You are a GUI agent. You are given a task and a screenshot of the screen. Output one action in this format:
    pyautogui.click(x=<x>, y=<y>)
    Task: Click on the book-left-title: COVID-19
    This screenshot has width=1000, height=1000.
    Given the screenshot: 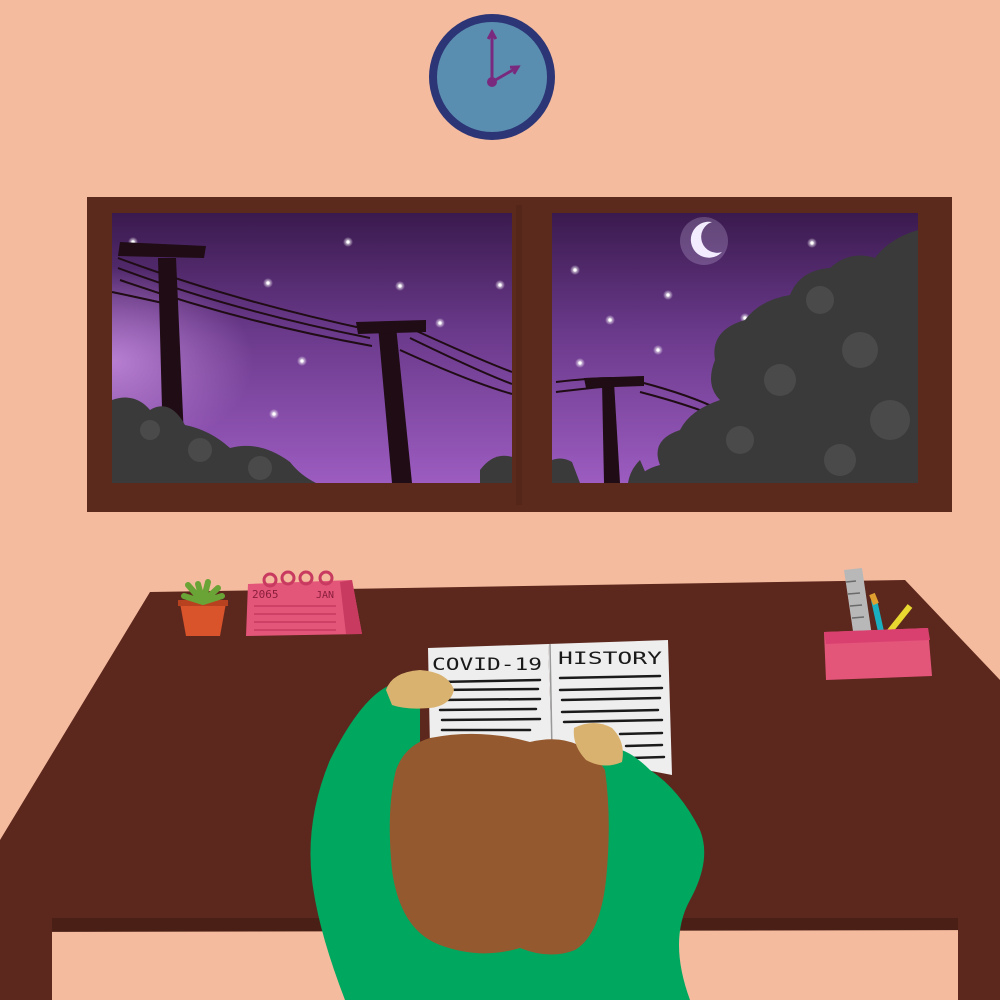 What is the action you would take?
    pyautogui.click(x=487, y=665)
    